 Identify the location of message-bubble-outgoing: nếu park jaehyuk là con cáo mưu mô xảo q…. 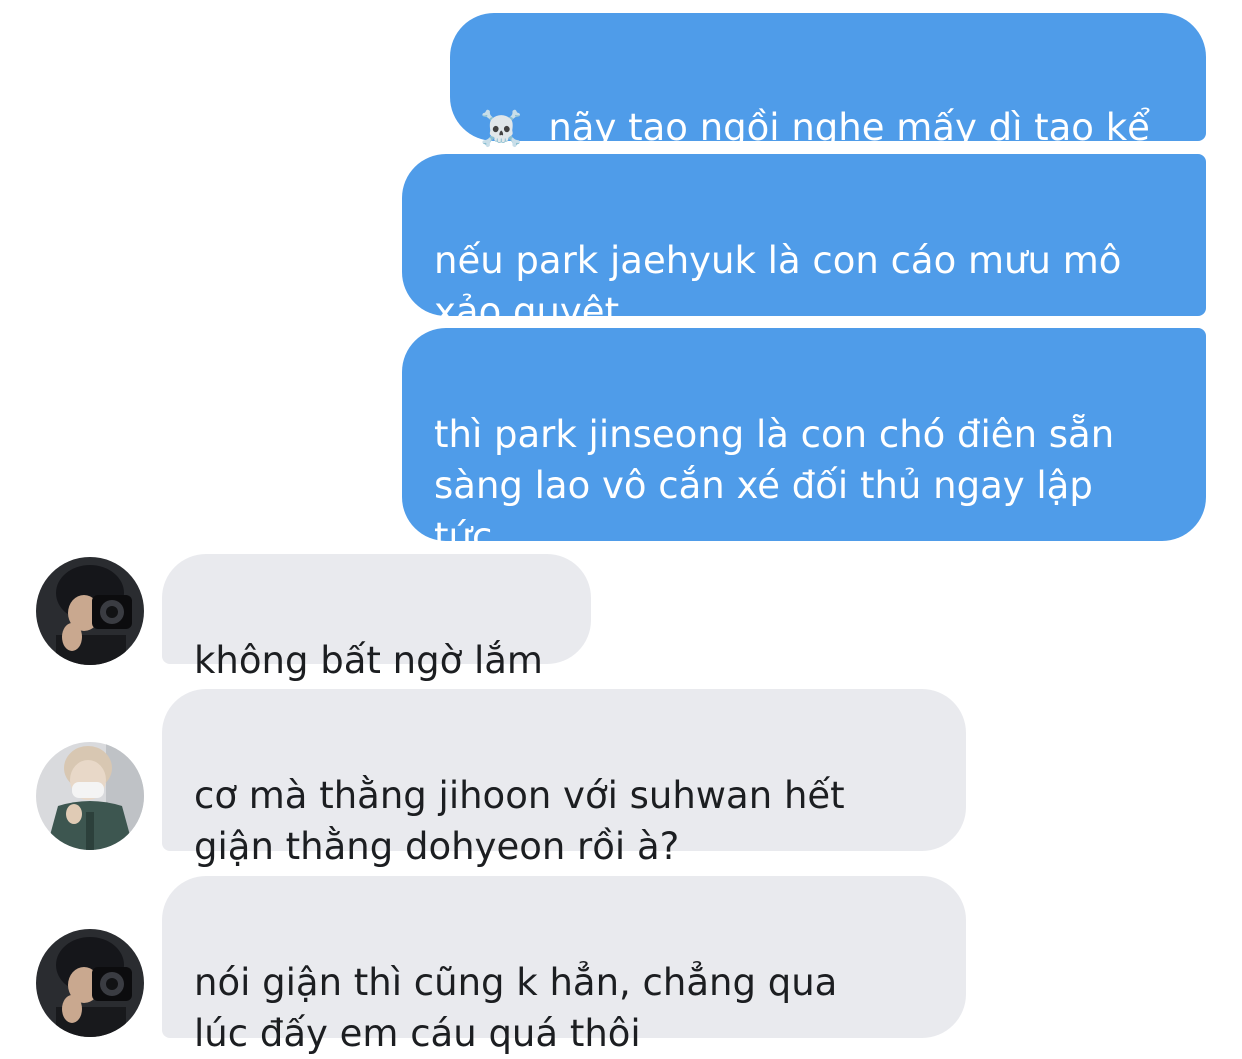
(804, 243).